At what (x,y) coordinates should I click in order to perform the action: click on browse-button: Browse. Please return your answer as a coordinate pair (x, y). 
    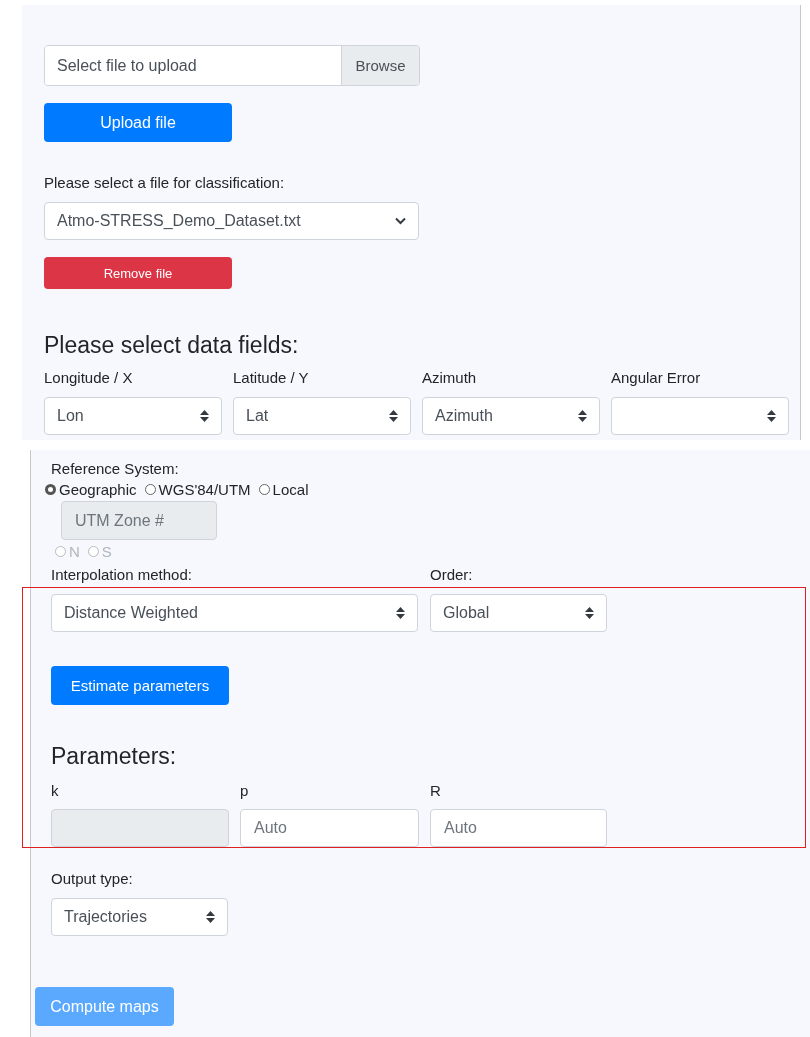
    Looking at the image, I should click on (380, 65).